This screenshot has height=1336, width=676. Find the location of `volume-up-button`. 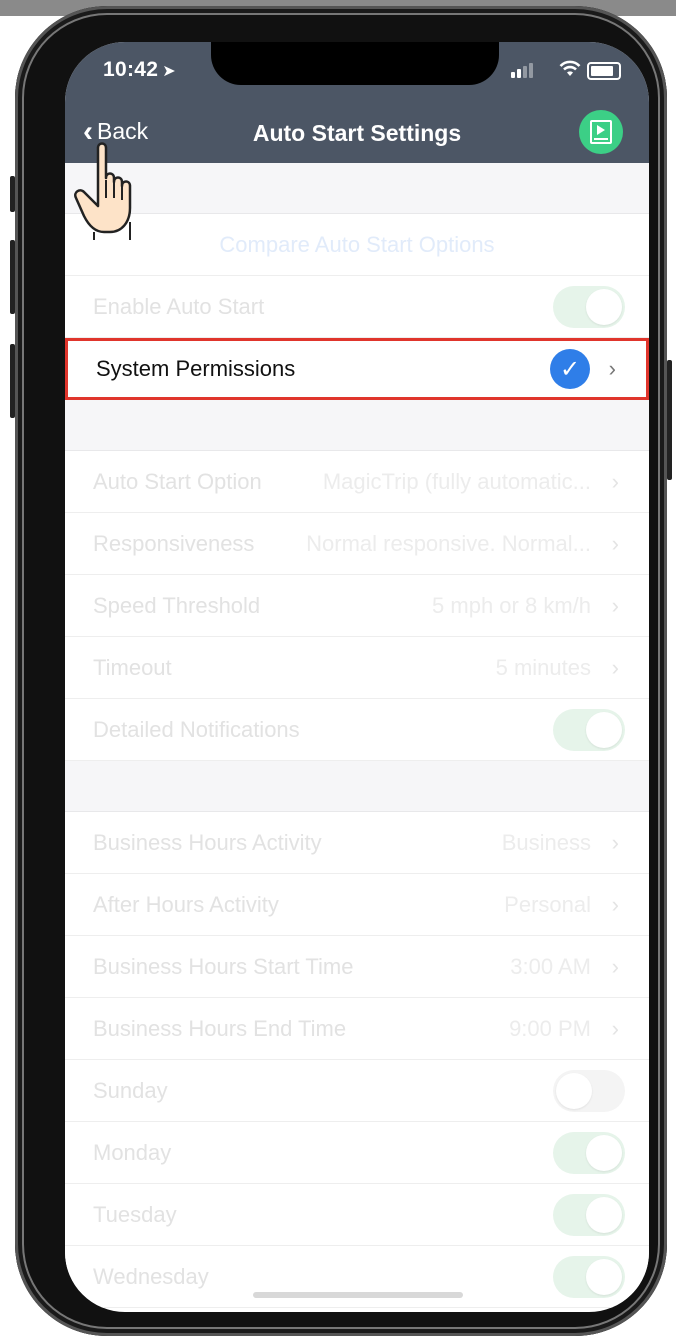

volume-up-button is located at coordinates (12, 277).